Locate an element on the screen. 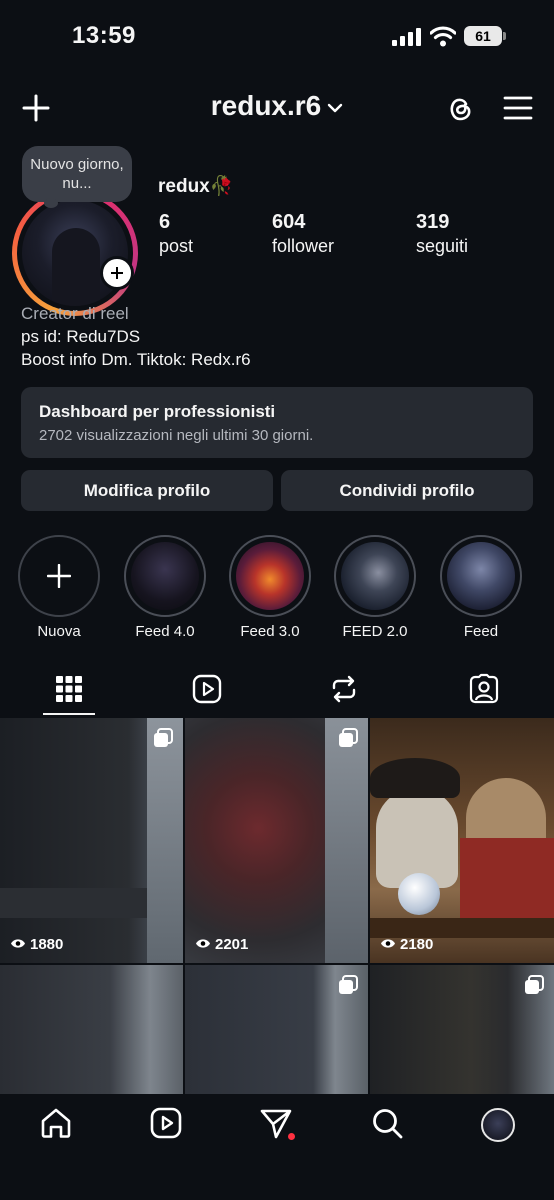 This screenshot has height=1200, width=554. profile-header: redux.r6 is located at coordinates (277, 108).